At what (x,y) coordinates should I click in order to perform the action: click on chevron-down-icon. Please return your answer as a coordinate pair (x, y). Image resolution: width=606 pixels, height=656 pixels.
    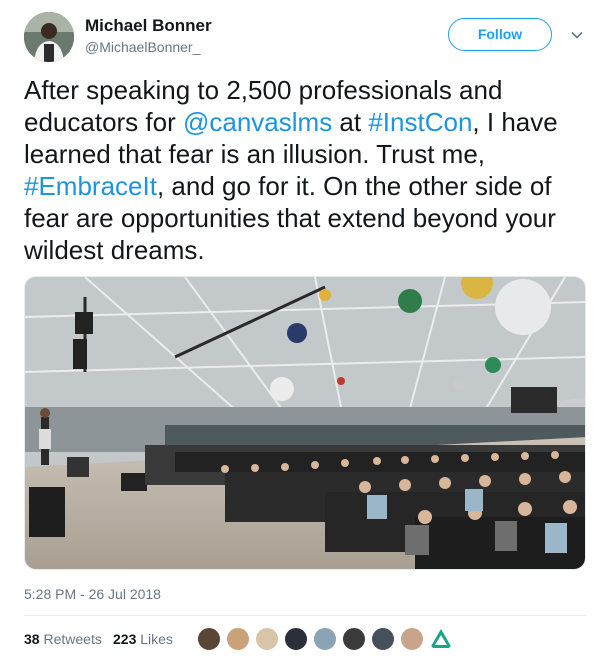
    Looking at the image, I should click on (577, 35).